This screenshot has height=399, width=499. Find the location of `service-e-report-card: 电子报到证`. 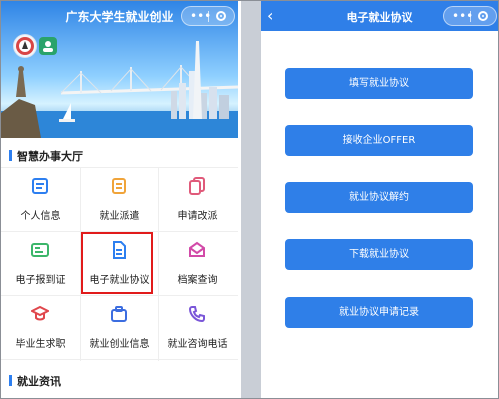

service-e-report-card: 电子报到证 is located at coordinates (40, 263).